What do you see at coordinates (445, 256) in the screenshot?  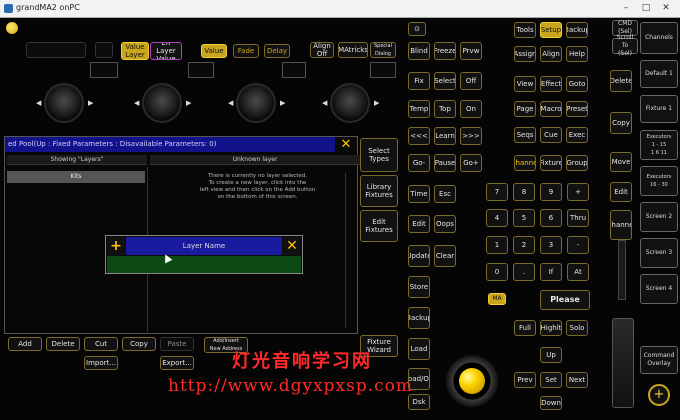 I see `clear-button: Clear` at bounding box center [445, 256].